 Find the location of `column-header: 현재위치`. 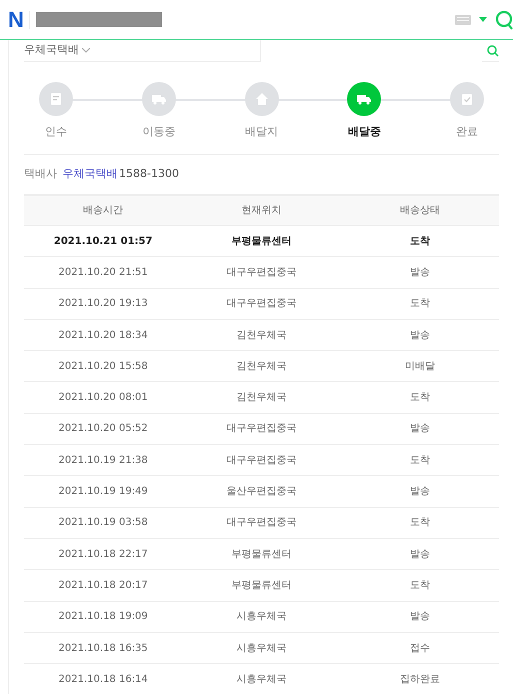

column-header: 현재위치 is located at coordinates (261, 211).